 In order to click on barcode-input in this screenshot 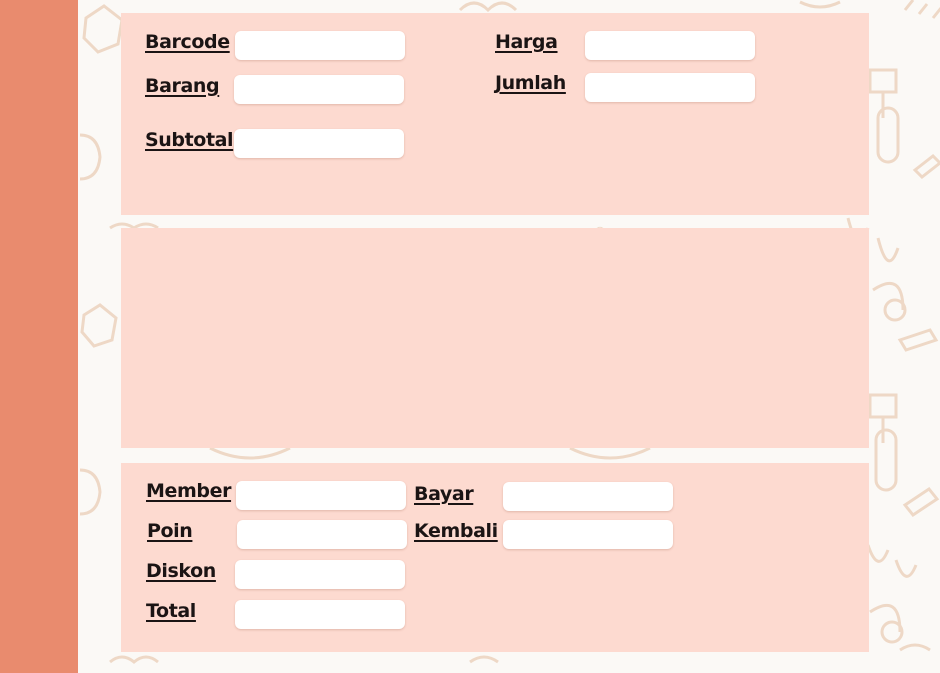, I will do `click(320, 45)`.